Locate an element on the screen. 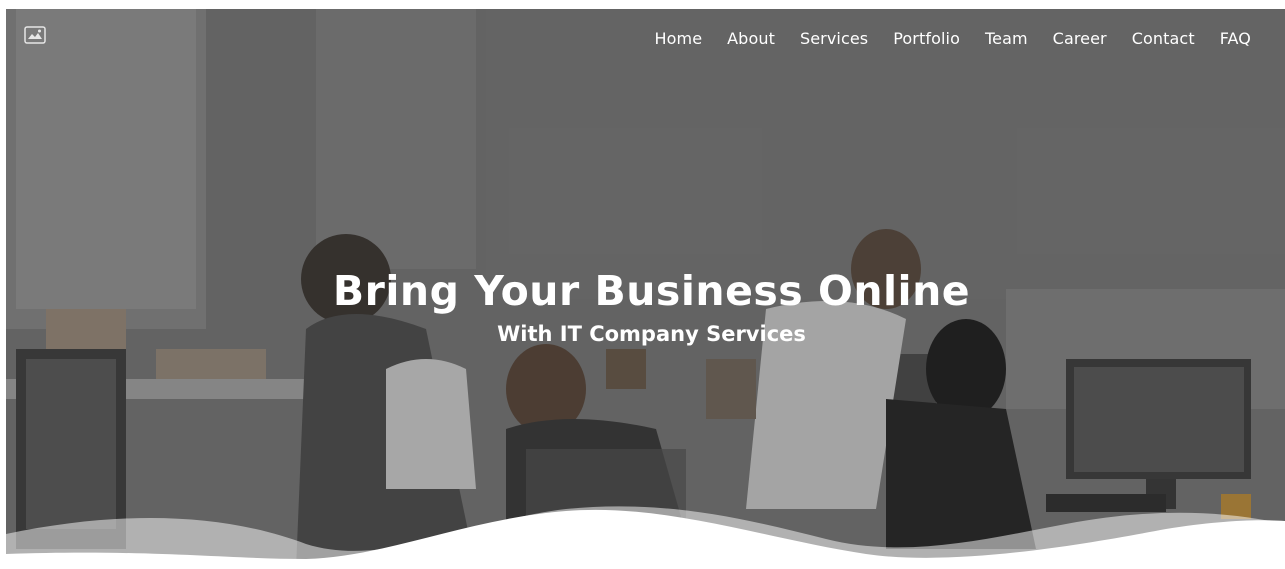 The width and height of the screenshot is (1285, 569). nav-link-career: Career is located at coordinates (1080, 38).